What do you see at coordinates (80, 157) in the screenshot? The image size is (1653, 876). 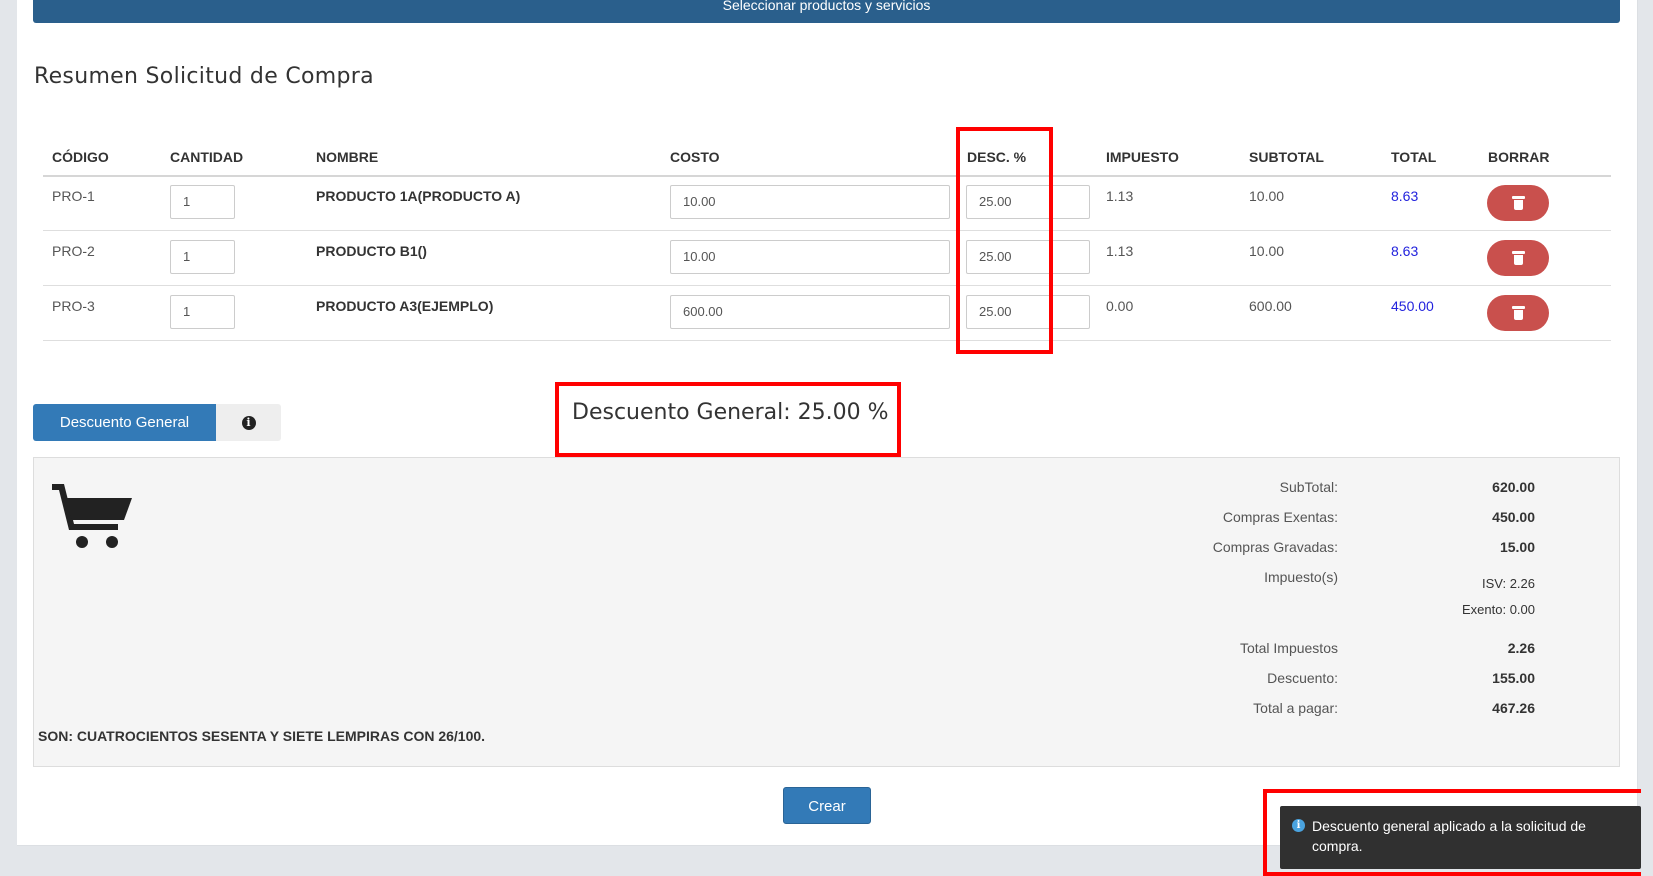 I see `column-header-codigo: CÓDIGO` at bounding box center [80, 157].